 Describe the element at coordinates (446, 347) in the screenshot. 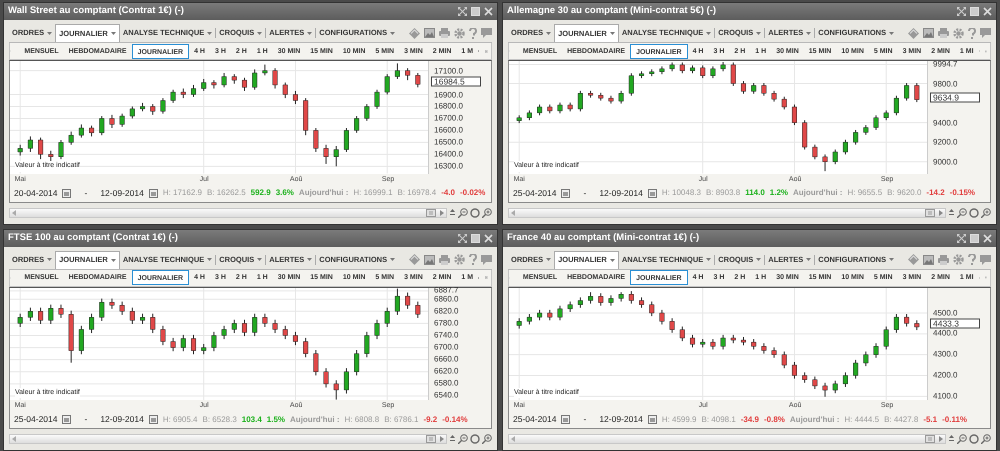

I see `axis-label: 6700.0` at that location.